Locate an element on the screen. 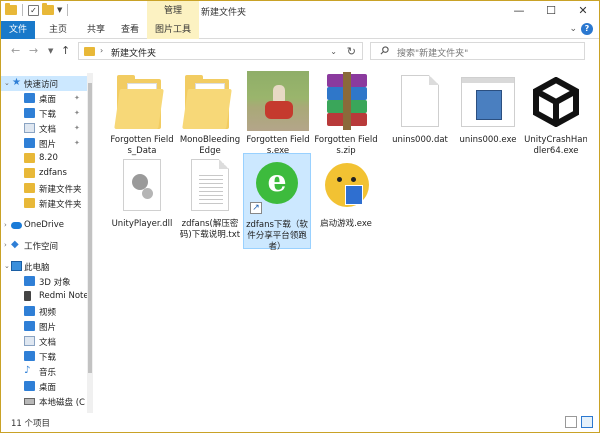  sidebar-item-folder: zdfans is located at coordinates (44, 173).